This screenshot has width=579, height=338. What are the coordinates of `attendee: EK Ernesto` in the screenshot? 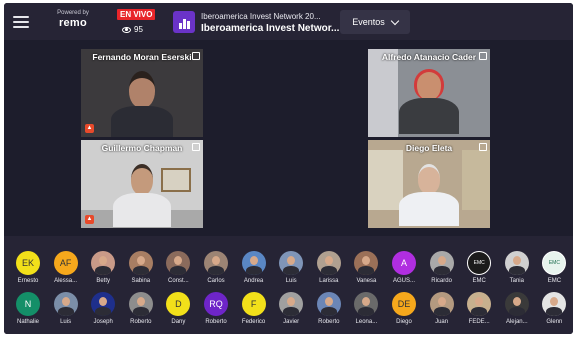 It's located at (28, 268).